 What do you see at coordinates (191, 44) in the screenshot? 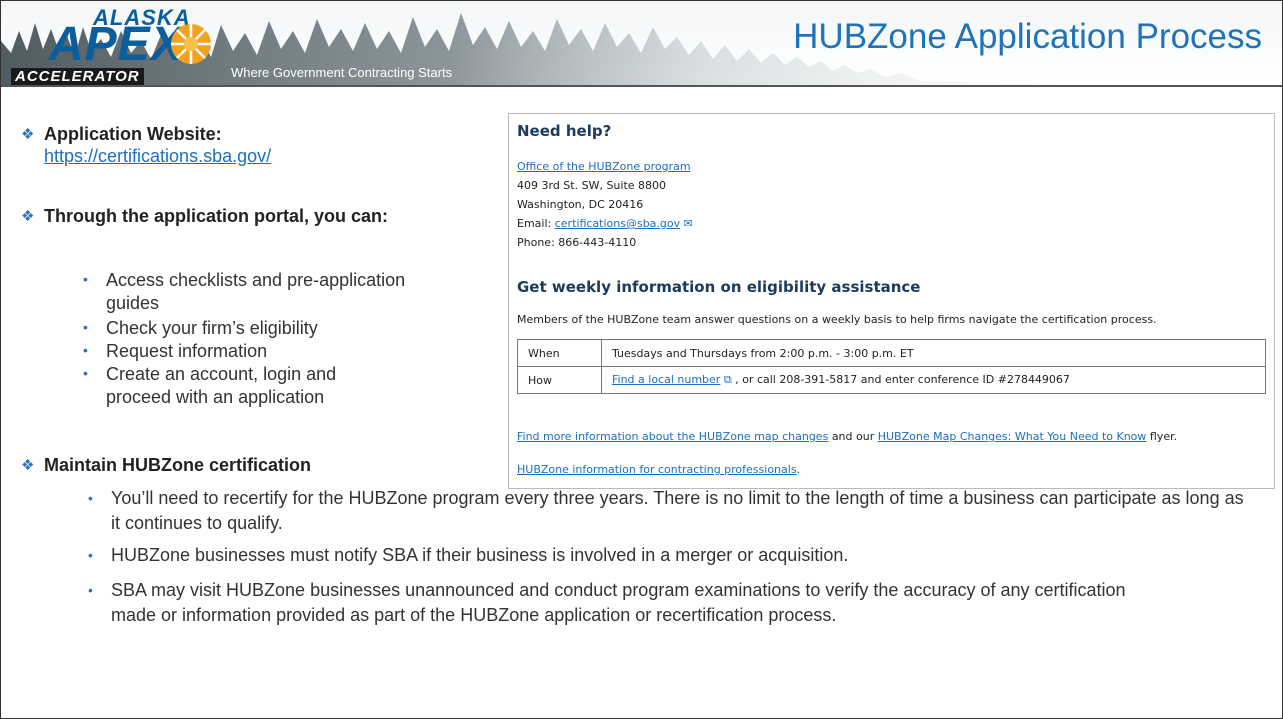
I see `sunburst-icon` at bounding box center [191, 44].